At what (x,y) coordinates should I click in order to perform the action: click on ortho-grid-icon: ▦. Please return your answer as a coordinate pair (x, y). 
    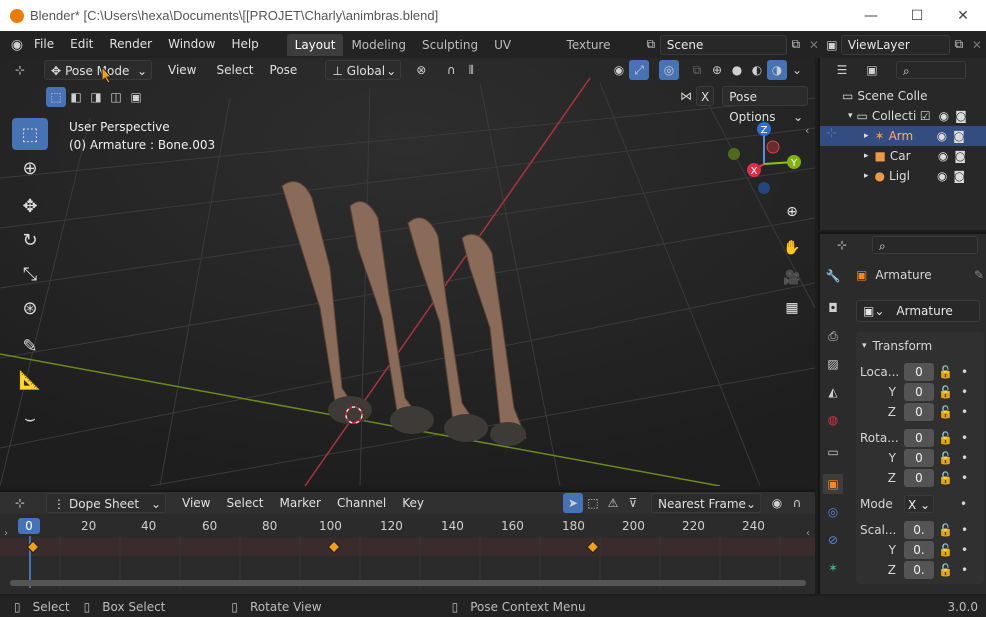
    Looking at the image, I should click on (792, 308).